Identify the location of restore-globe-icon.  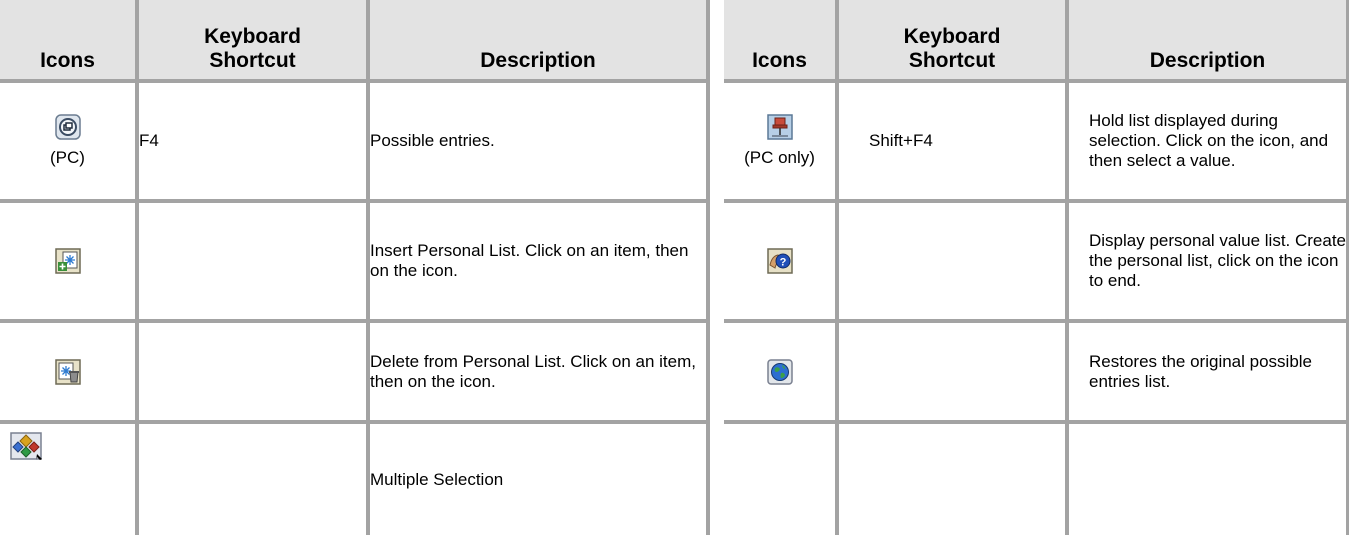
(779, 371).